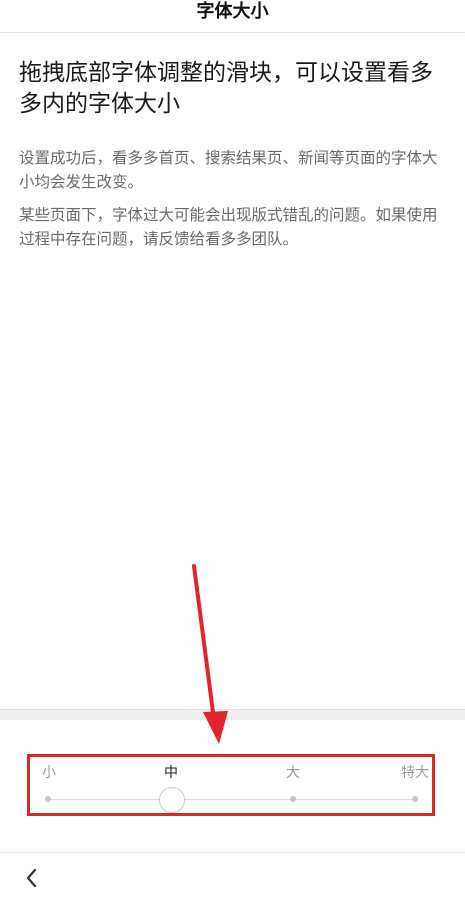 The image size is (465, 900). Describe the element at coordinates (228, 170) in the screenshot. I see `info-paragraph-1: 设置成功后，看多多首页、搜索结果页、新闻等页面的字体大小均会发生改变。` at that location.